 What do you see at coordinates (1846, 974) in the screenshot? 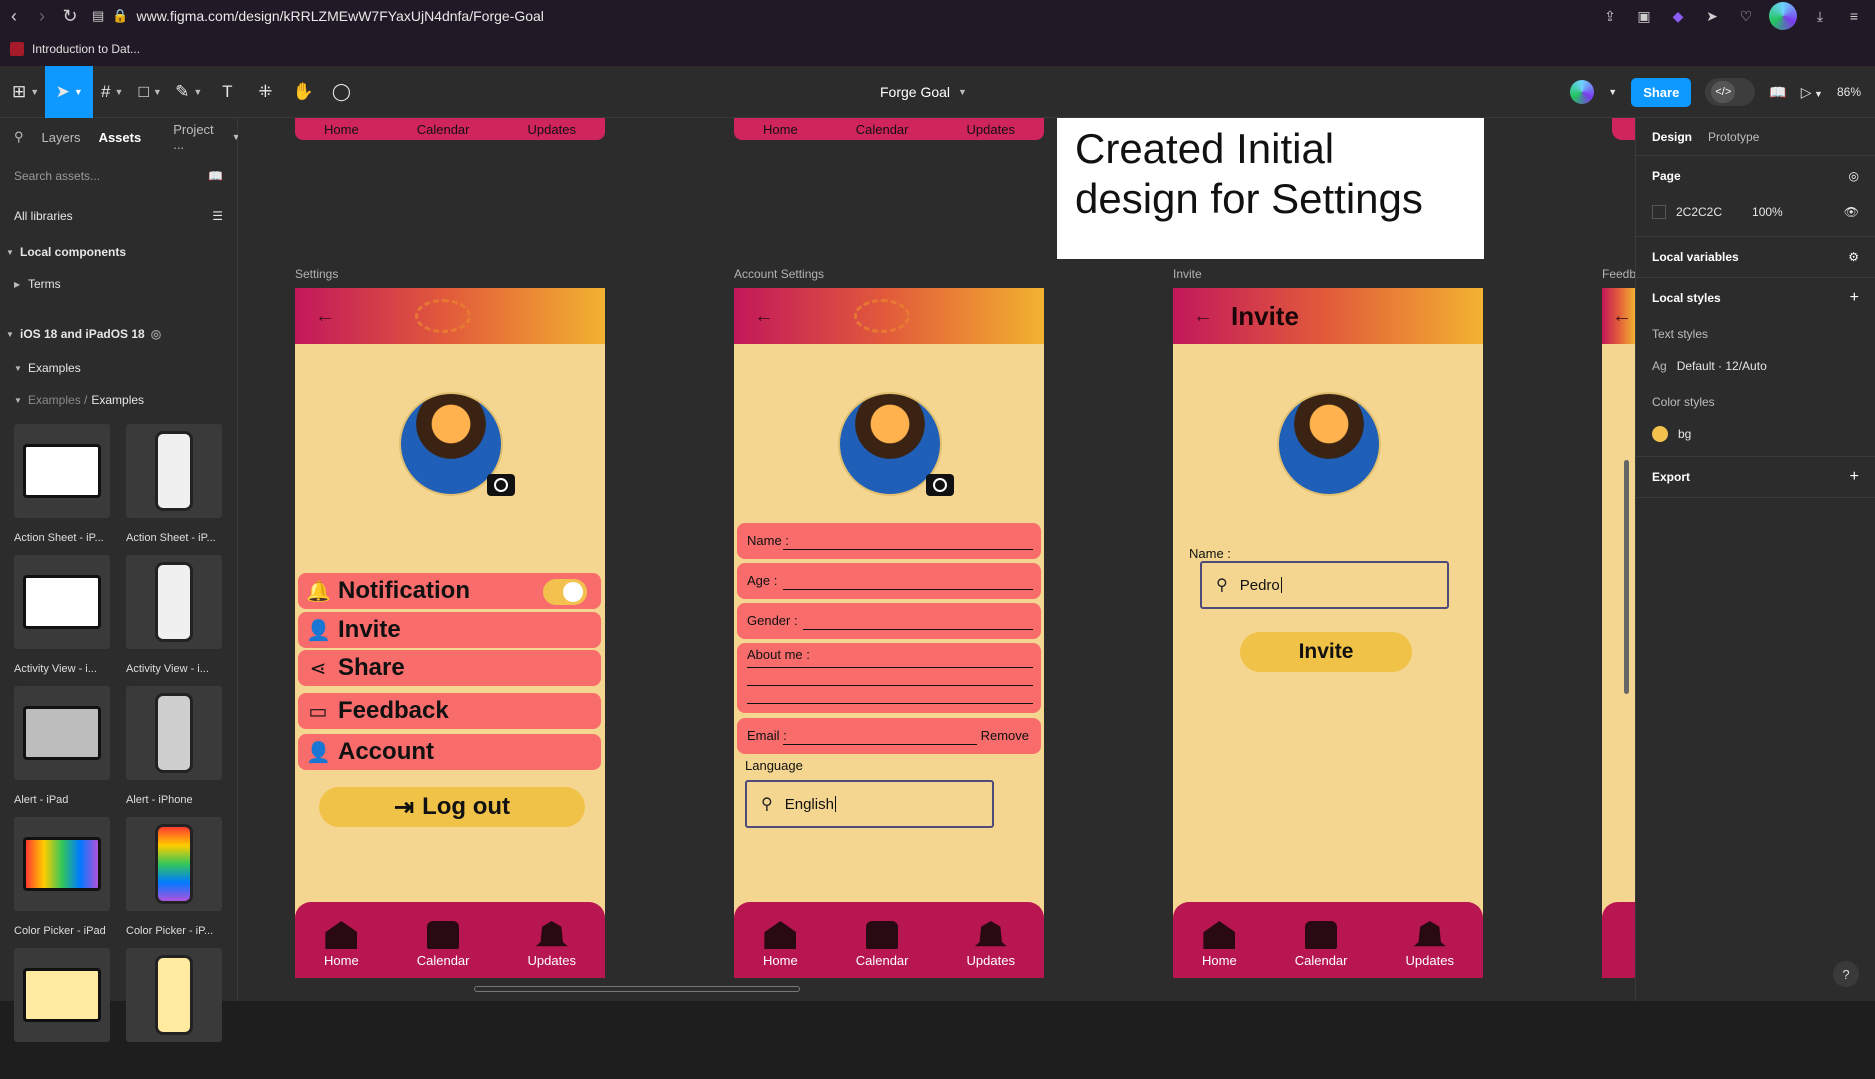
I see `help-icon: ?` at bounding box center [1846, 974].